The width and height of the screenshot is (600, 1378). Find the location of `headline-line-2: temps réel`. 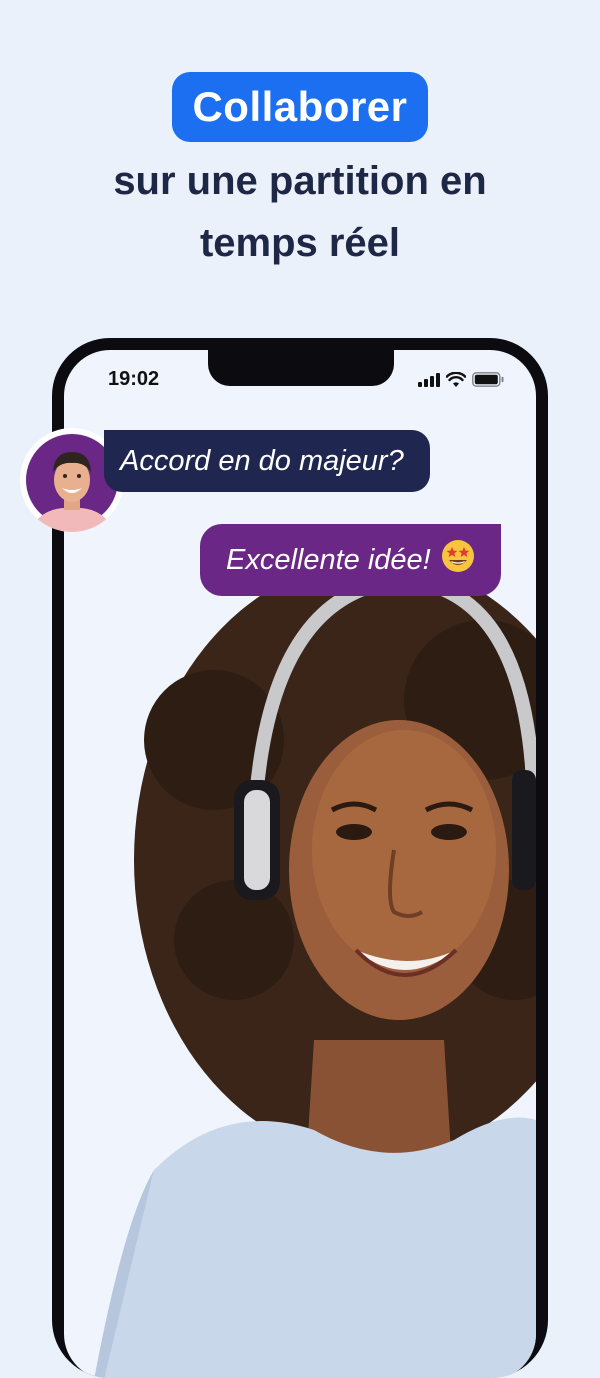

headline-line-2: temps réel is located at coordinates (300, 243).